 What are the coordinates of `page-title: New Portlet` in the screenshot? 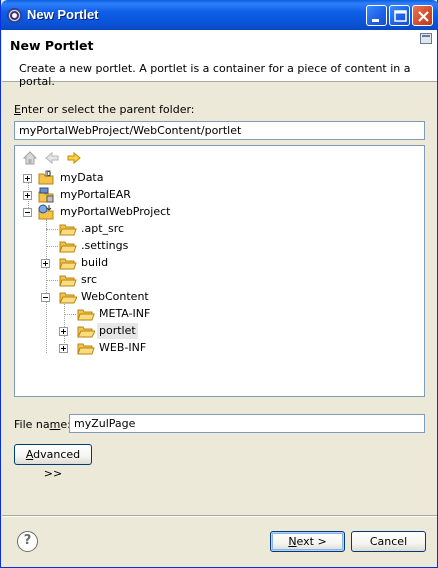 It's located at (52, 45).